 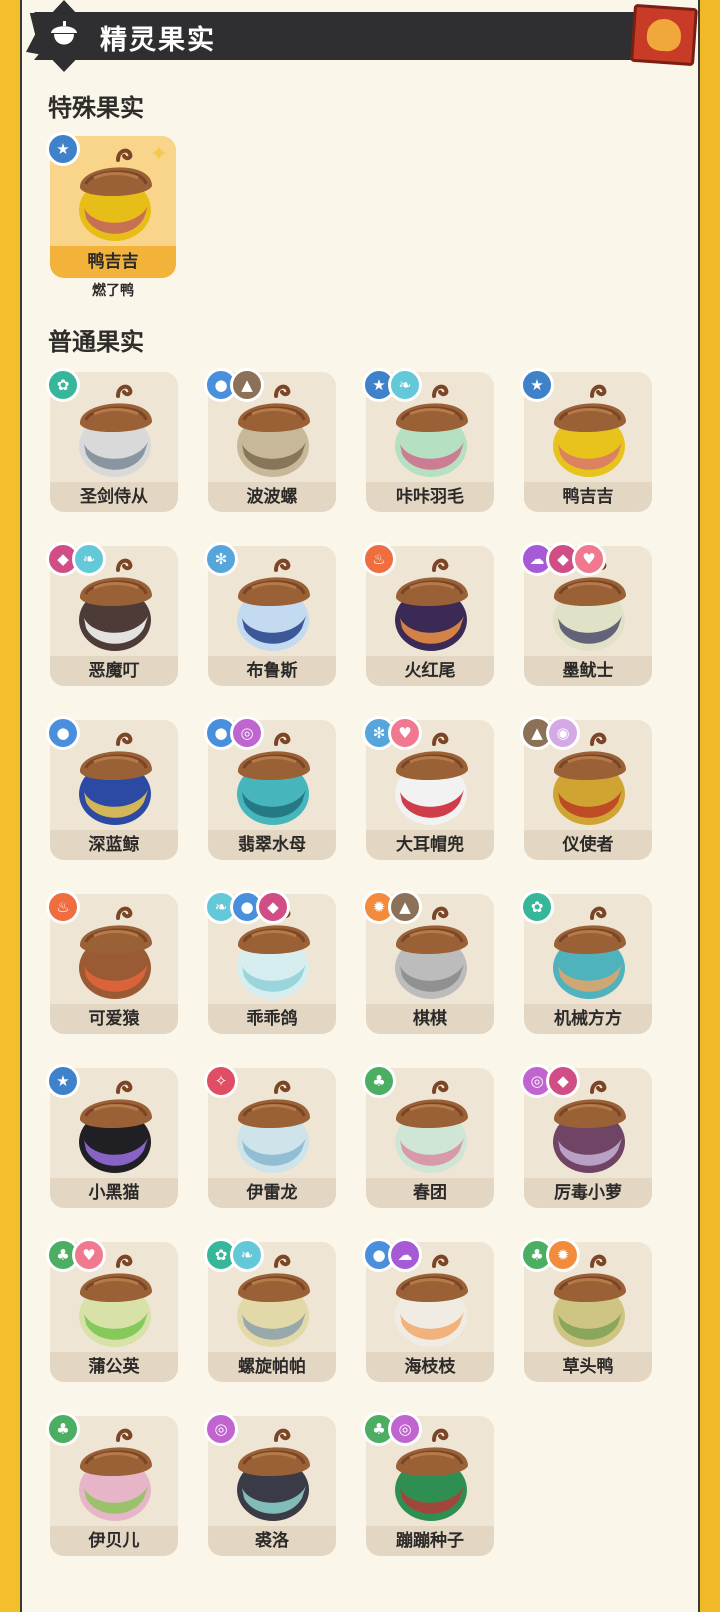 What do you see at coordinates (114, 1193) in the screenshot?
I see `fruit-card-label: 小黑猫` at bounding box center [114, 1193].